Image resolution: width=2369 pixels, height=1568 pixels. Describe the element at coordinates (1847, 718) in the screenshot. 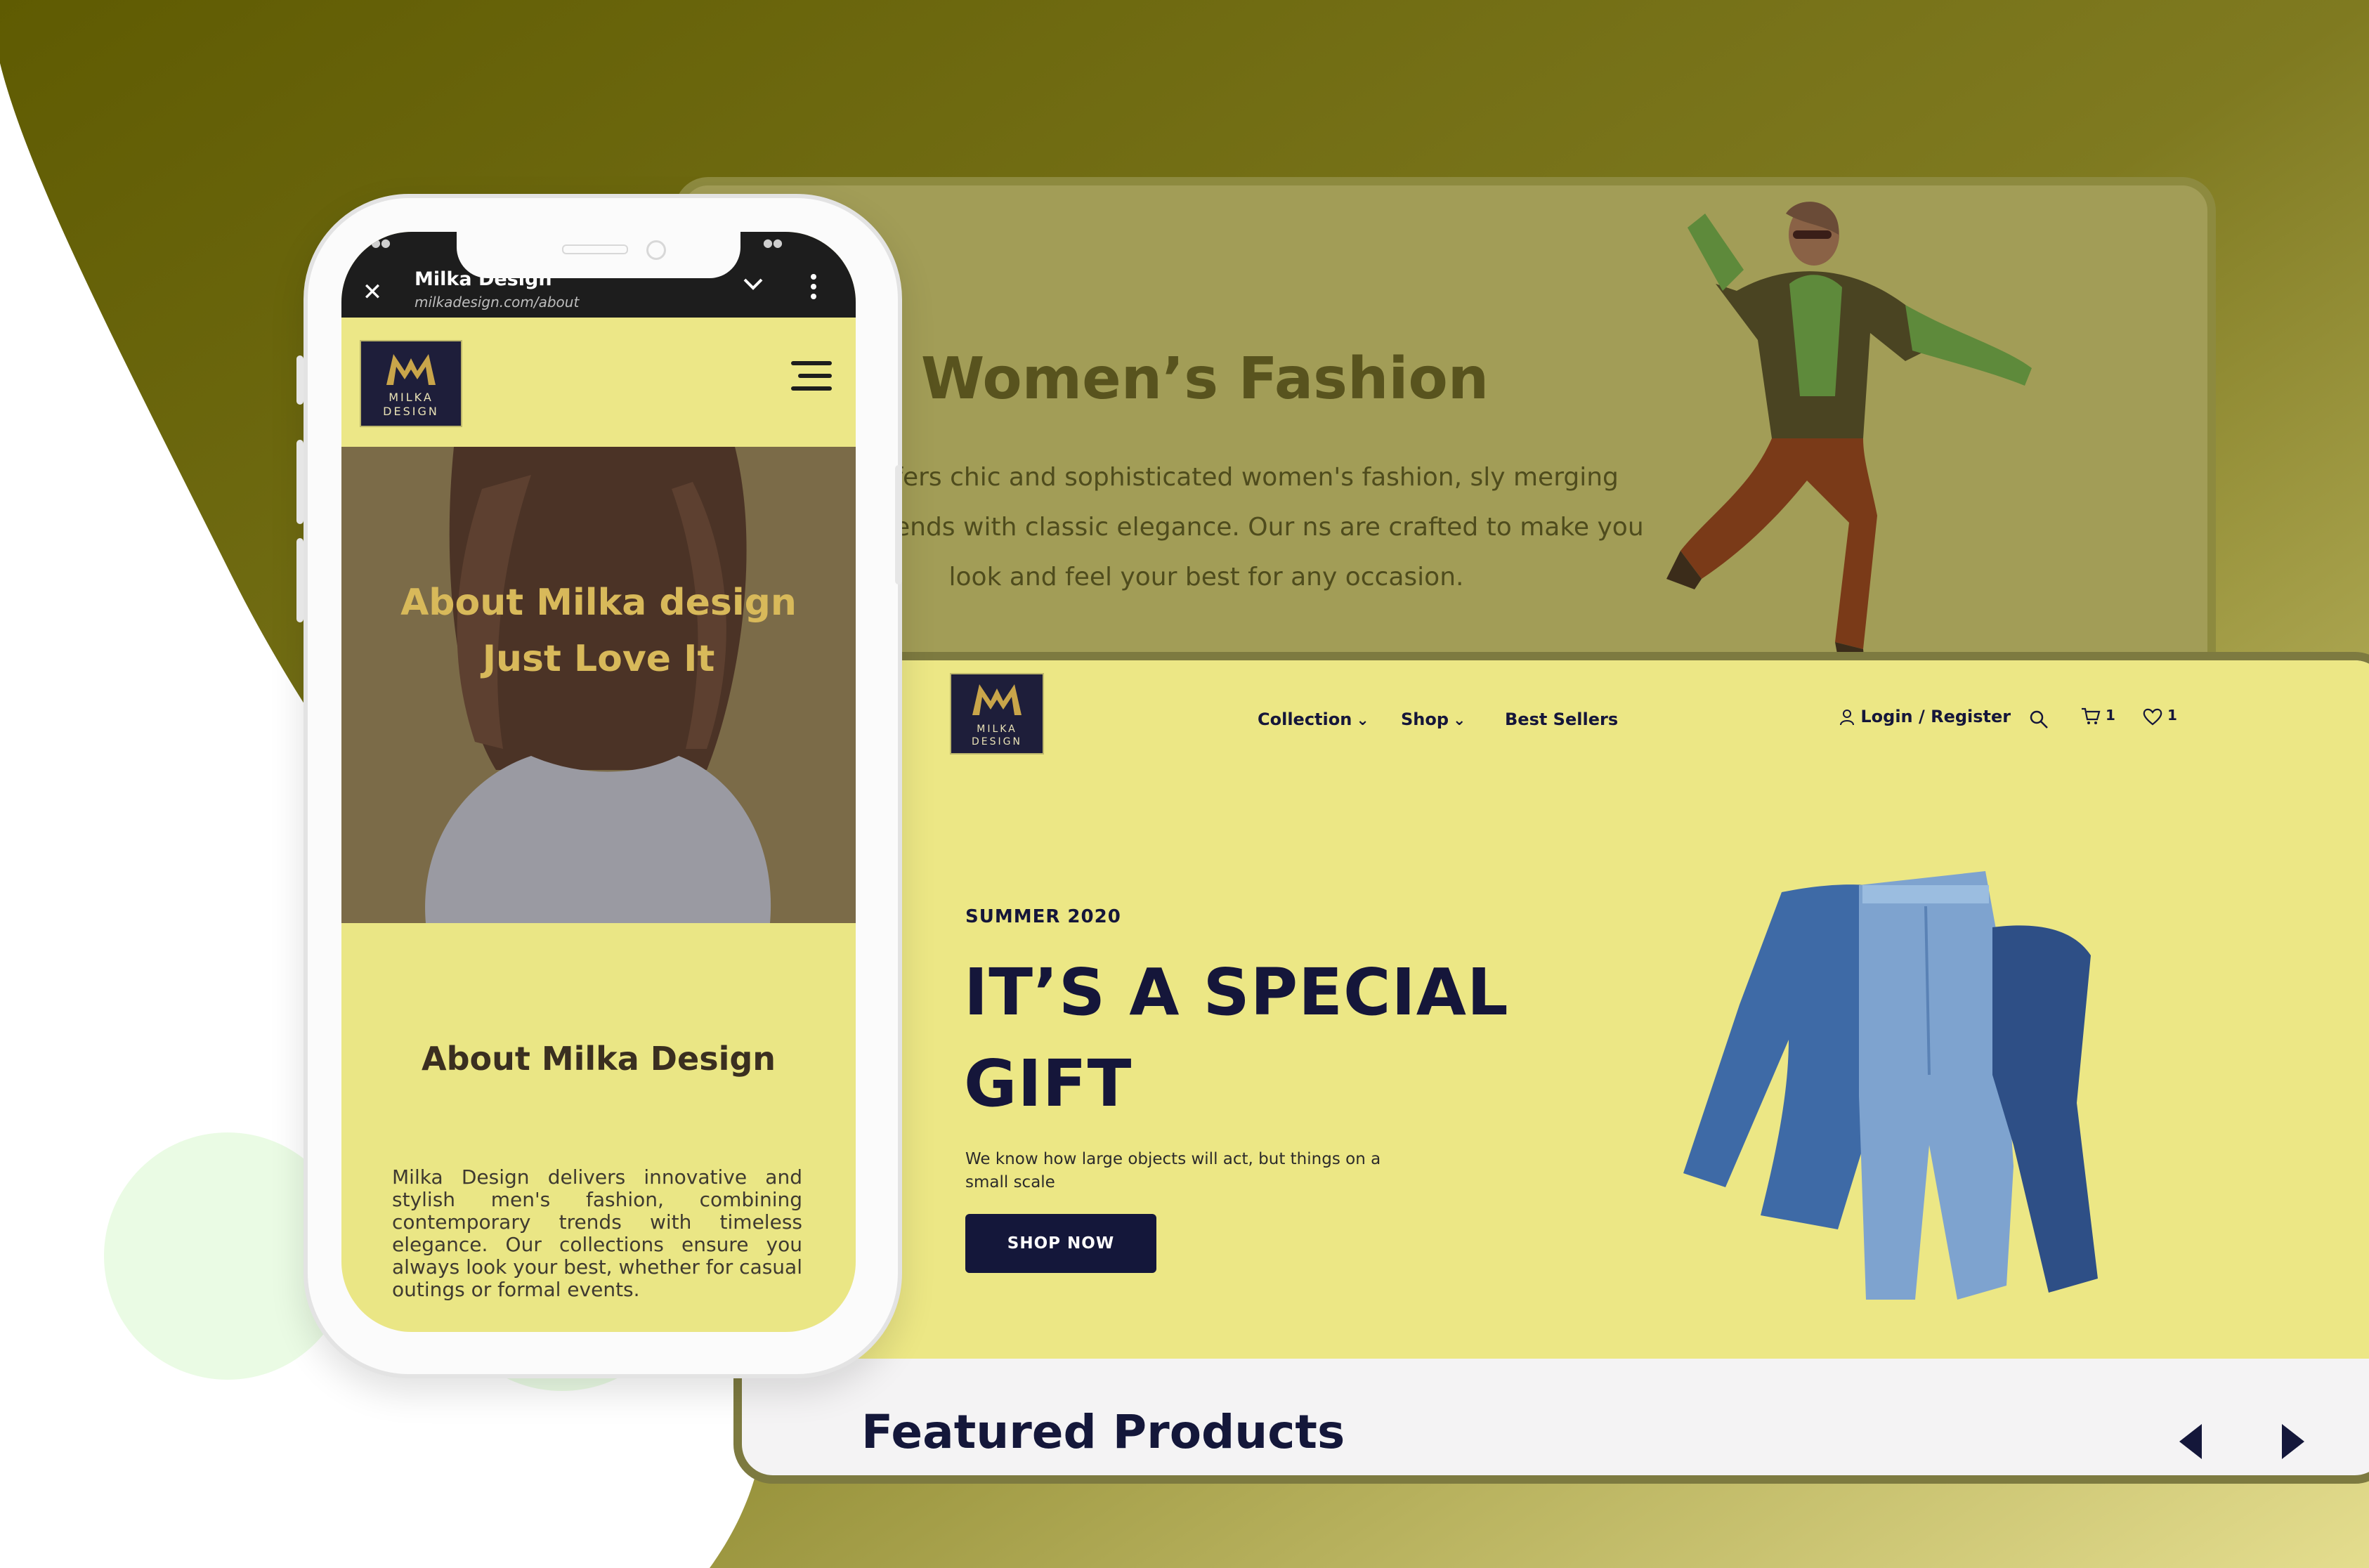

I see `user-icon` at that location.